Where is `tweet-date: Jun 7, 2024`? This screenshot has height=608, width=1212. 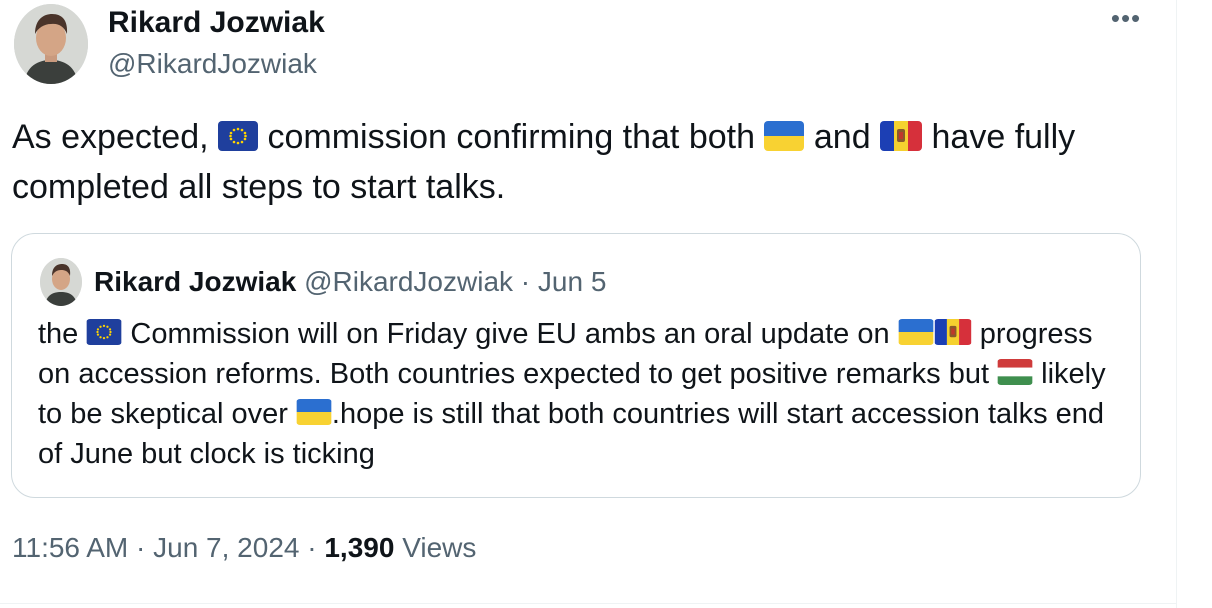
tweet-date: Jun 7, 2024 is located at coordinates (226, 547).